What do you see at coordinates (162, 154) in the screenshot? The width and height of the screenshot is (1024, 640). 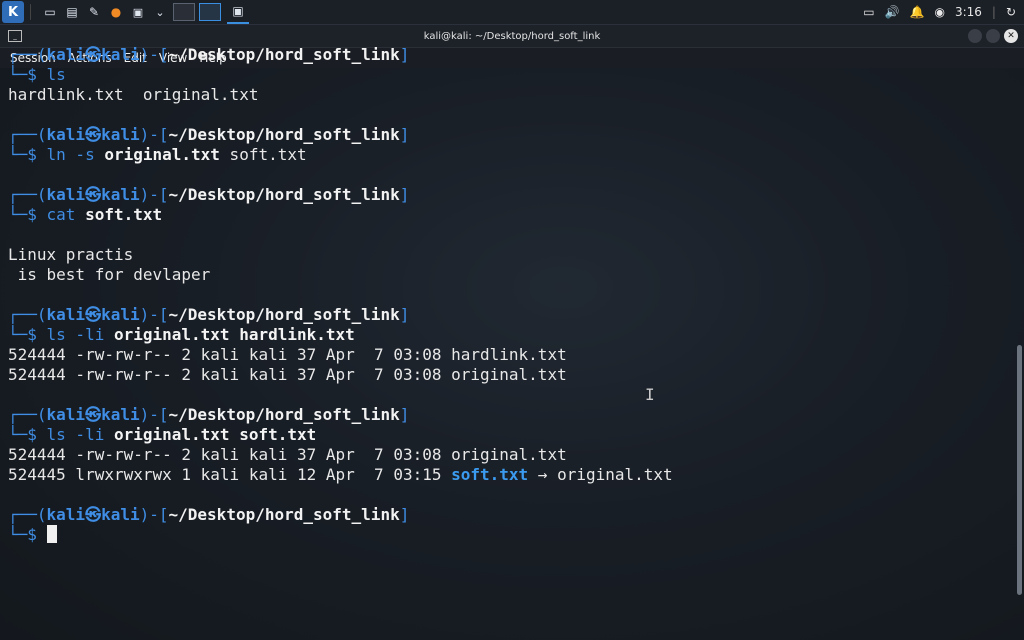 I see `command-args: original.txt` at bounding box center [162, 154].